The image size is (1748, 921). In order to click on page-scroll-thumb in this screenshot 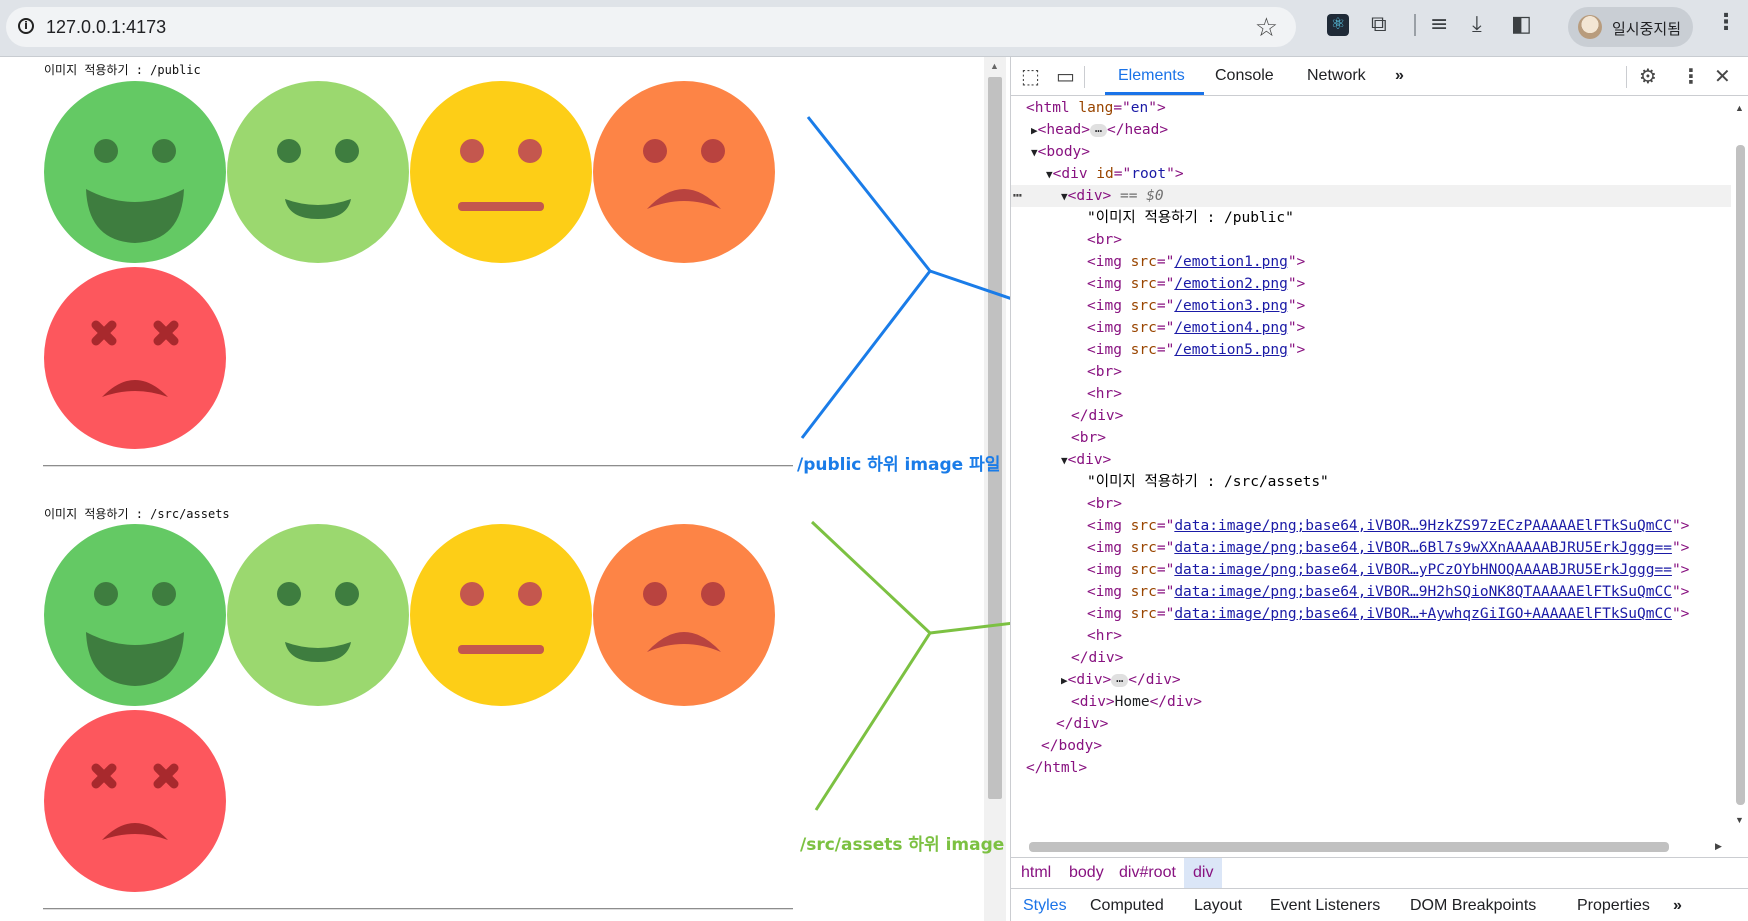, I will do `click(995, 438)`.